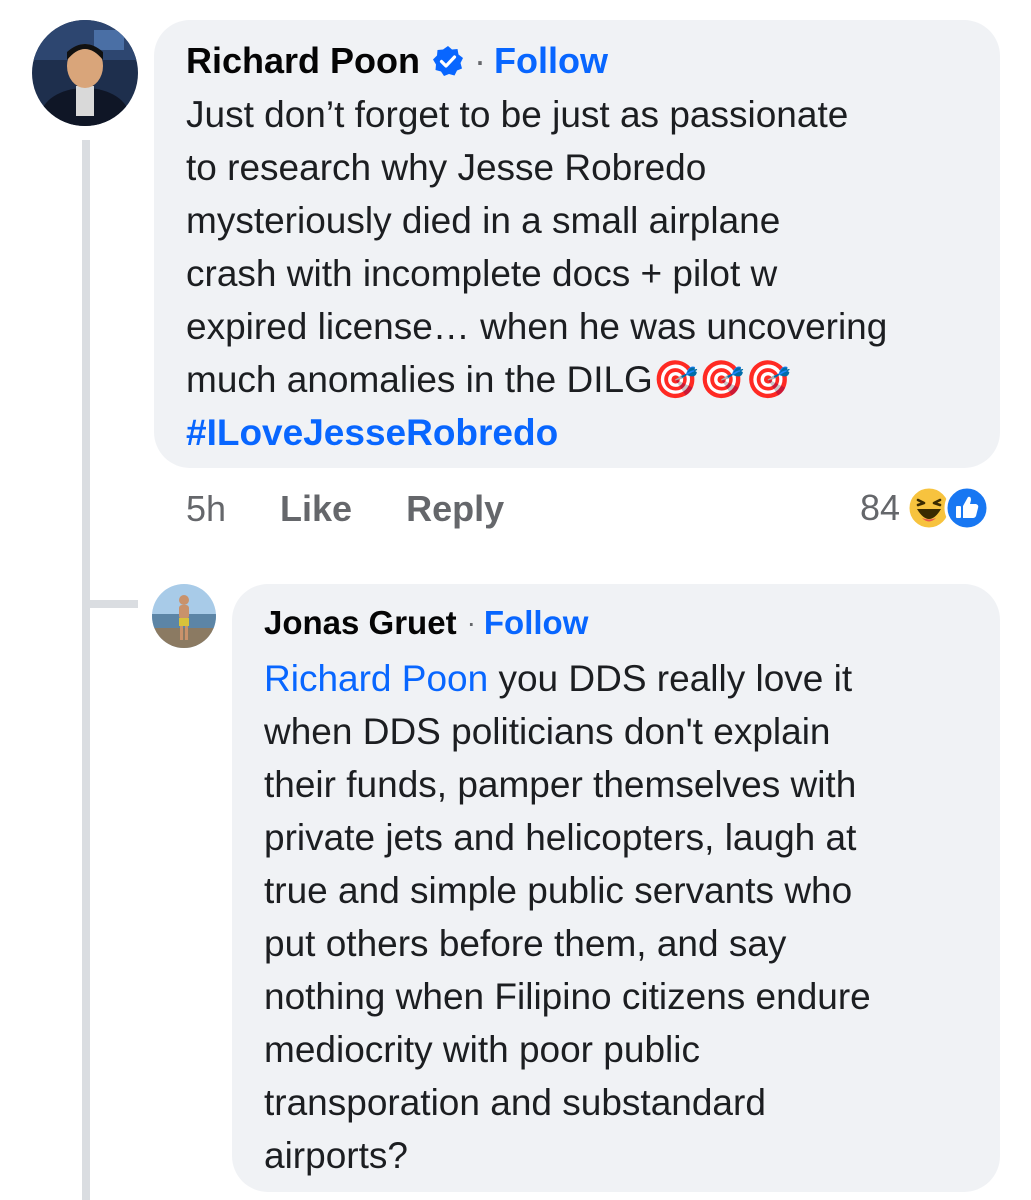  Describe the element at coordinates (558, 890) in the screenshot. I see `reply-line: true and simple public servants who` at that location.